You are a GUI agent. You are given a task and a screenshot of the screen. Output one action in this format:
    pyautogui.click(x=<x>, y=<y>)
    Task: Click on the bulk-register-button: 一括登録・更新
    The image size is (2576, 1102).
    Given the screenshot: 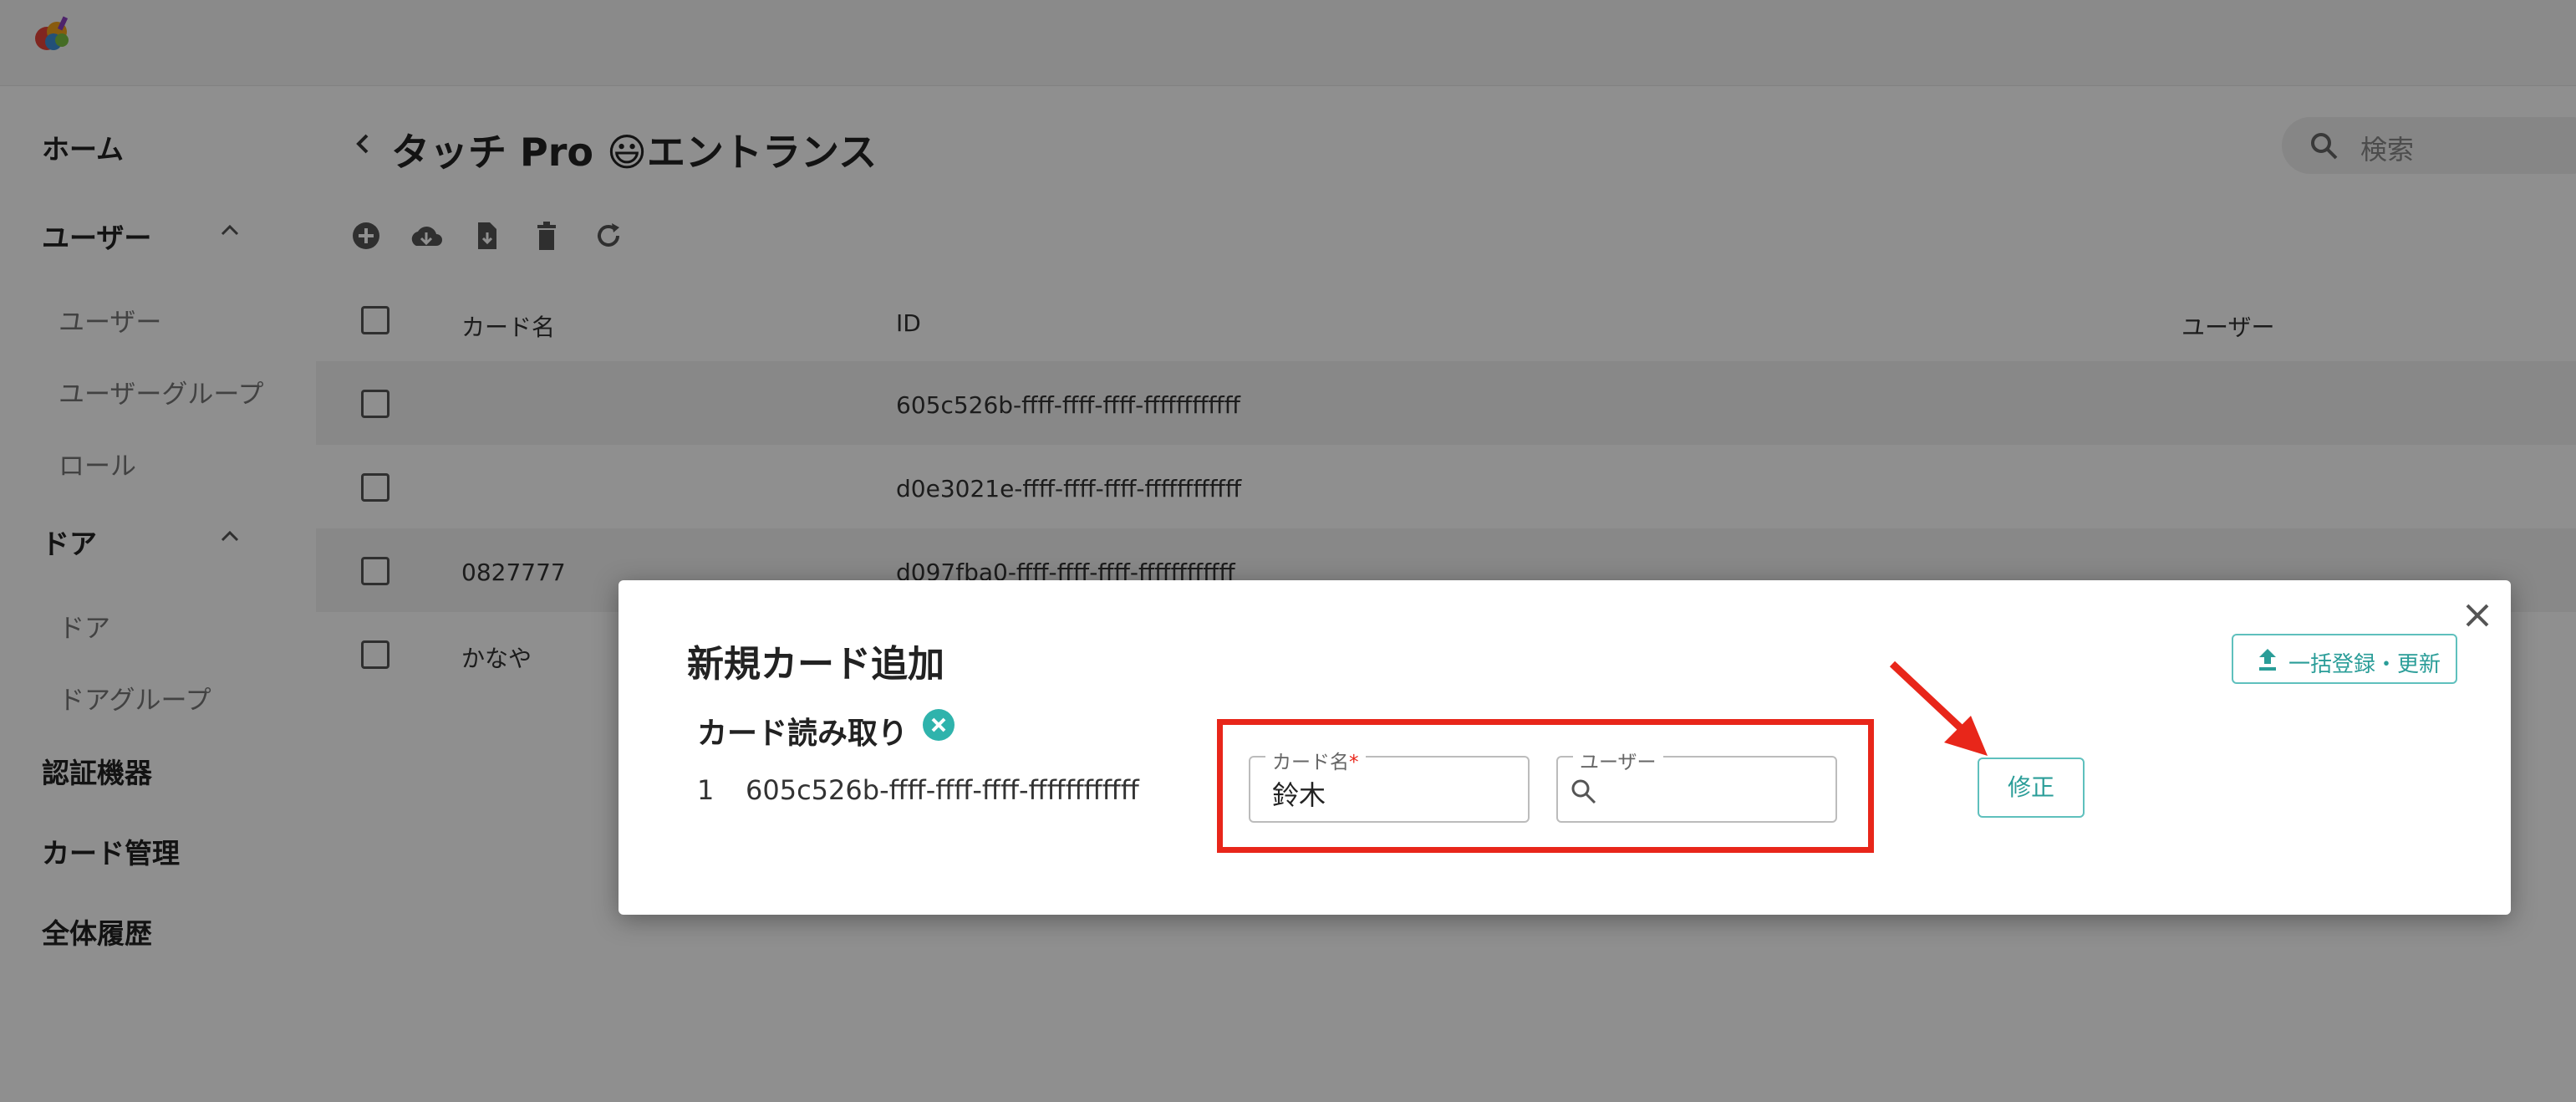 What is the action you would take?
    pyautogui.click(x=2344, y=659)
    